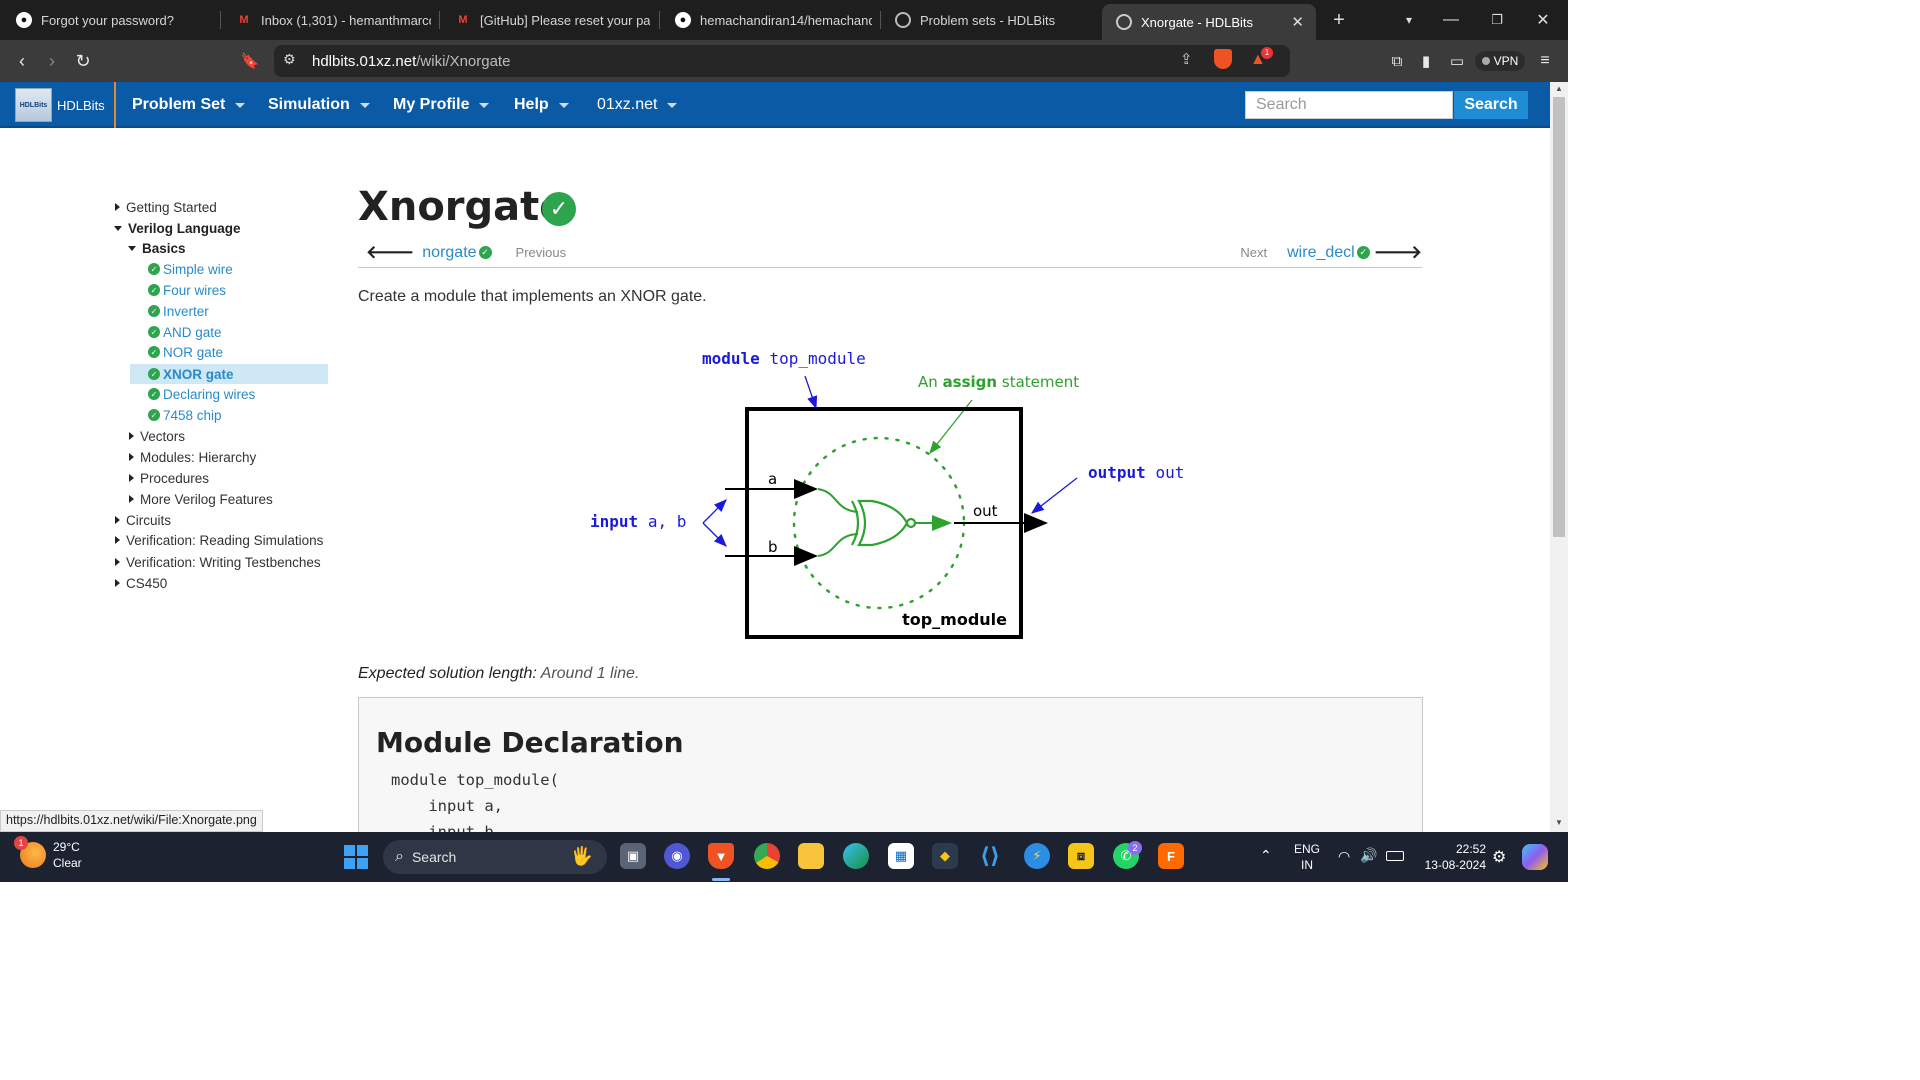  I want to click on brave-shields-icon, so click(1223, 59).